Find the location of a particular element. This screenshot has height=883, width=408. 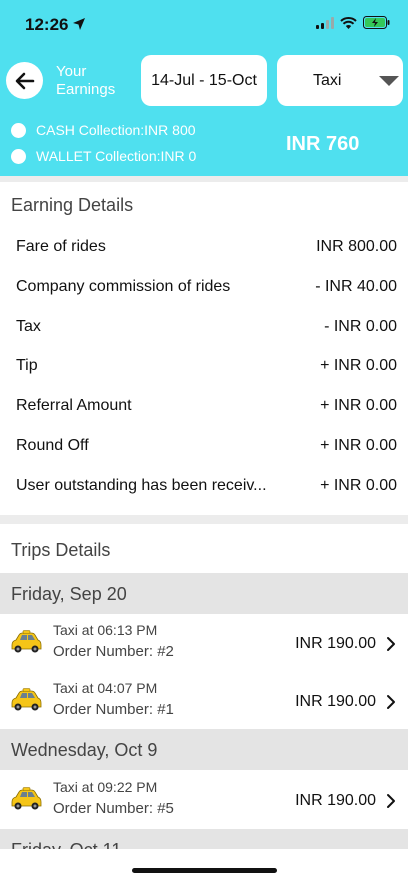

location-arrow-icon is located at coordinates (79, 24).